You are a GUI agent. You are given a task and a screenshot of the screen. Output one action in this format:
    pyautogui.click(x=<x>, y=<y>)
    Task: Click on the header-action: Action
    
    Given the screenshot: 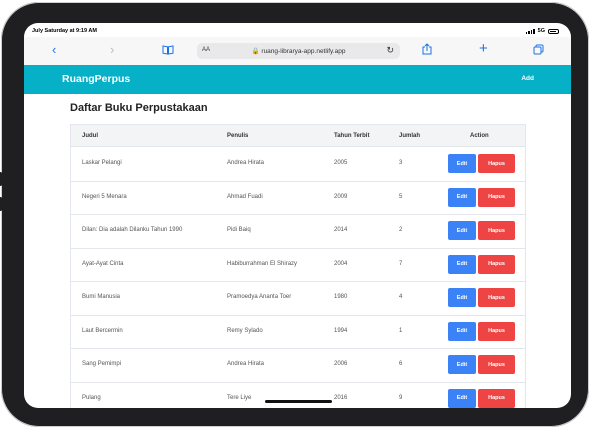 What is the action you would take?
    pyautogui.click(x=479, y=136)
    